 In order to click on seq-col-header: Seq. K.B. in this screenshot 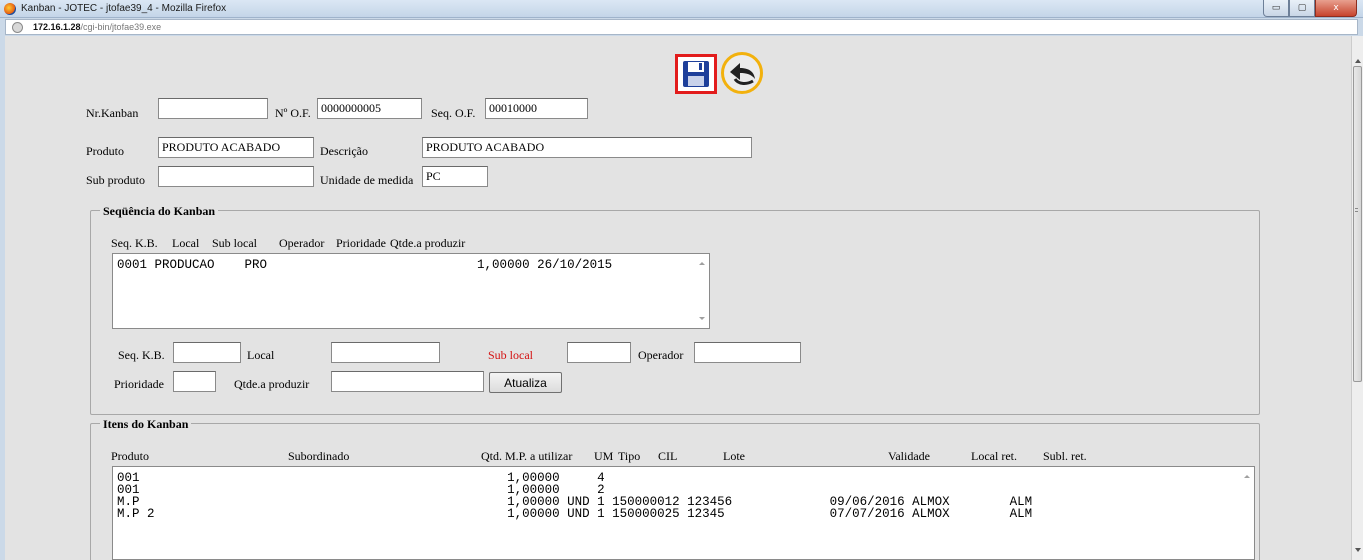, I will do `click(134, 243)`.